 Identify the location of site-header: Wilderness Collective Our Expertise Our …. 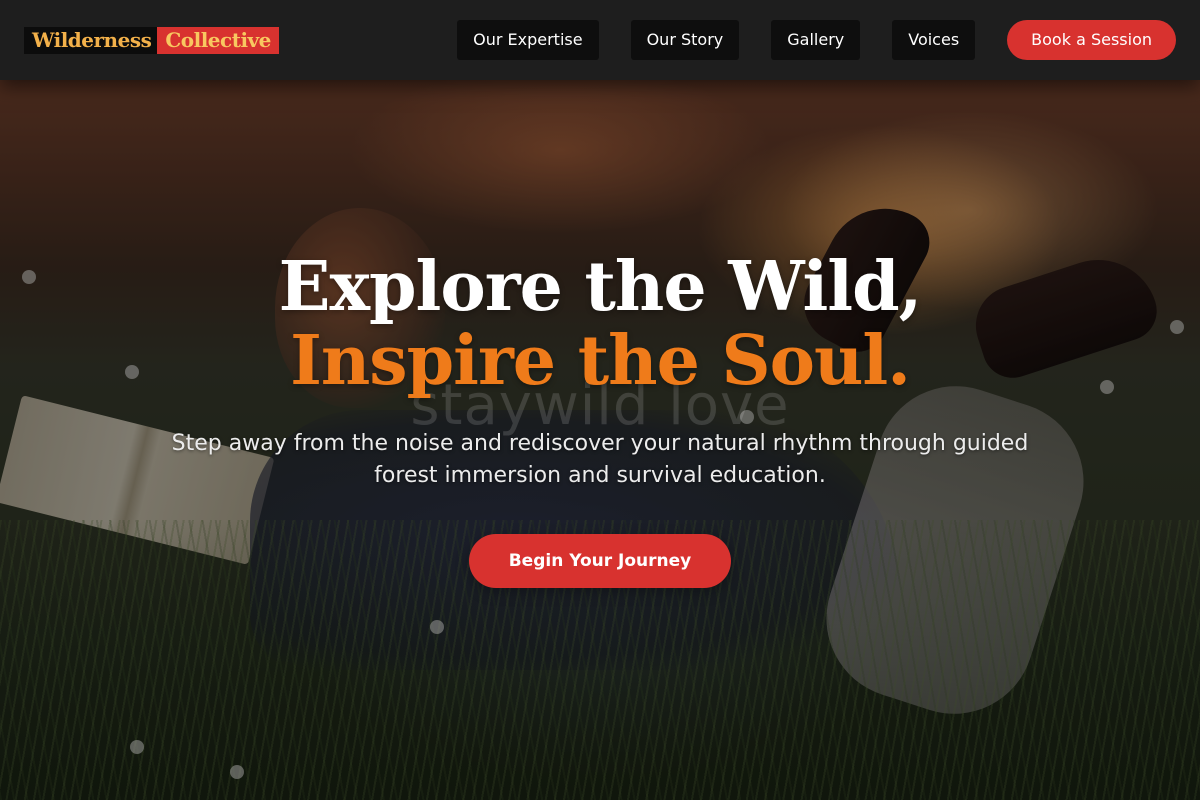
(600, 40).